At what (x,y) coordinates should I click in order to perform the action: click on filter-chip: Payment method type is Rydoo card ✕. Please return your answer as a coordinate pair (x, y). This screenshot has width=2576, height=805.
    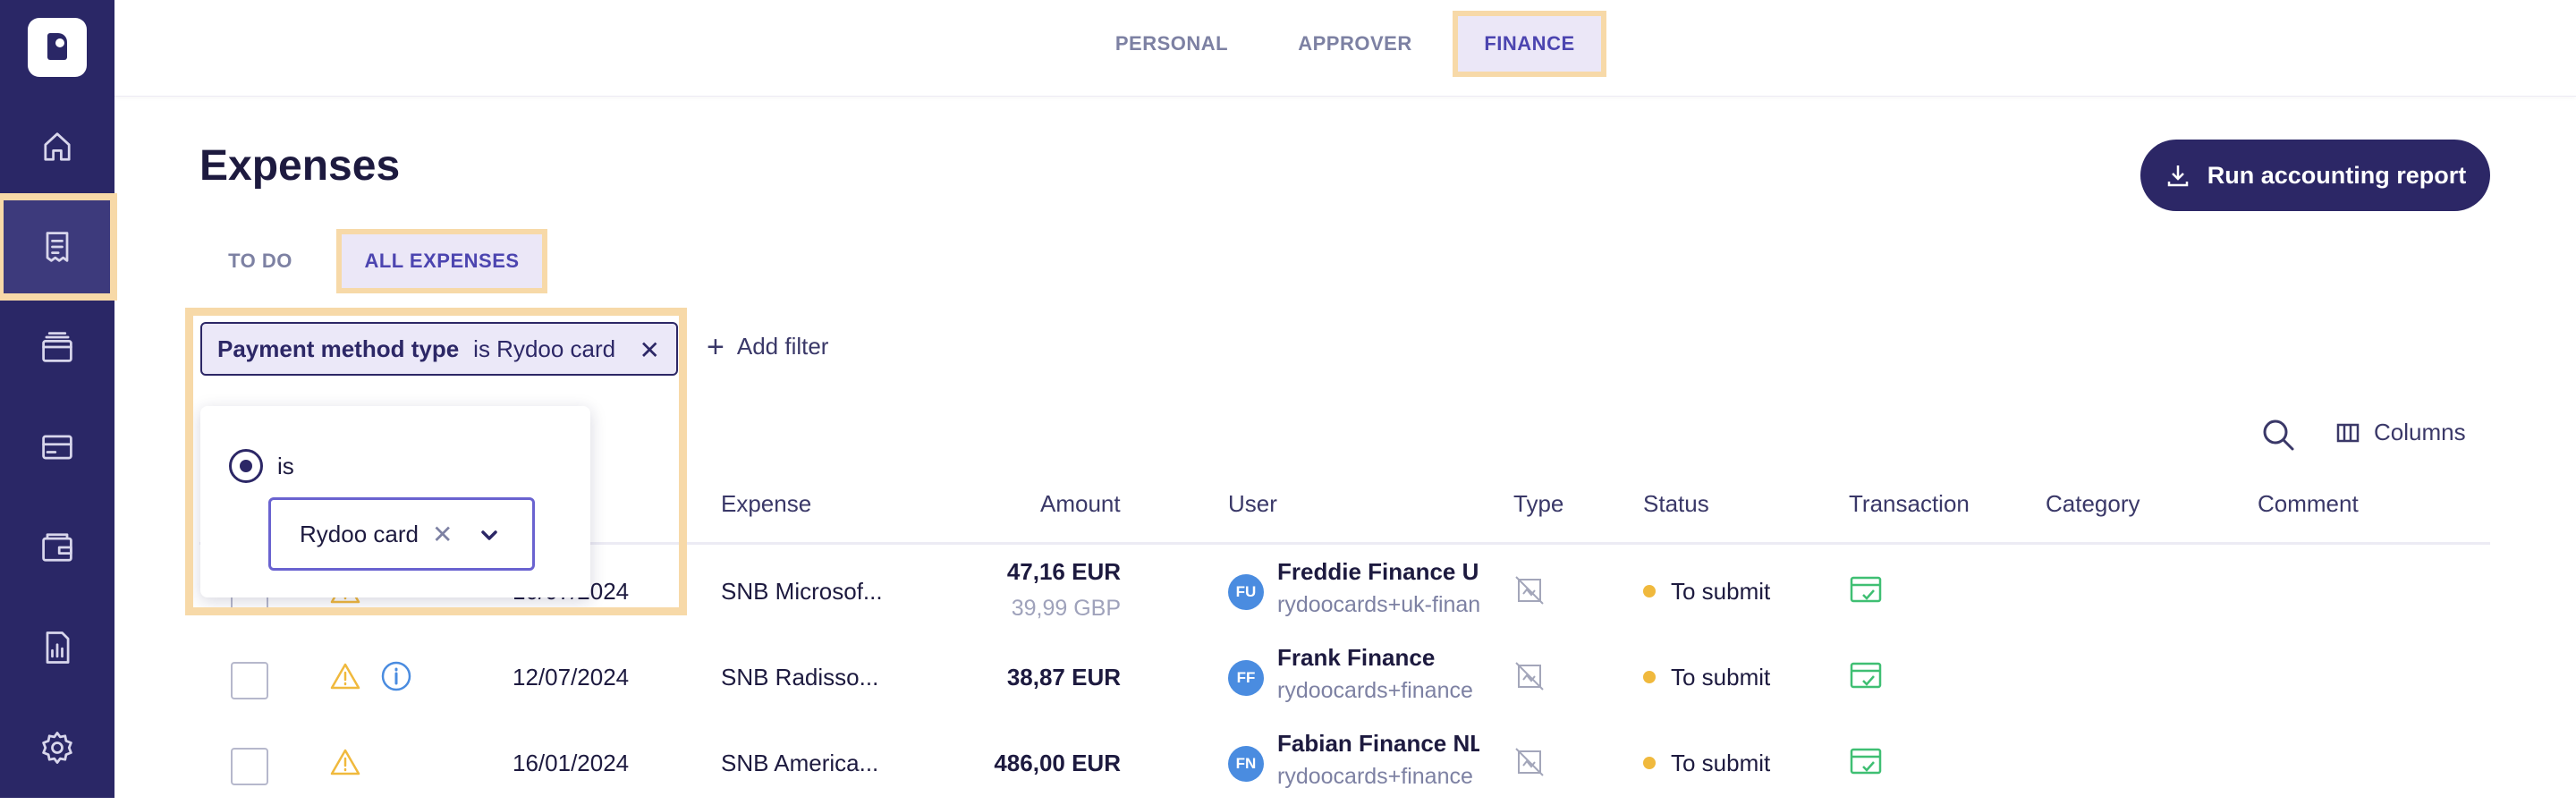
    Looking at the image, I should click on (439, 349).